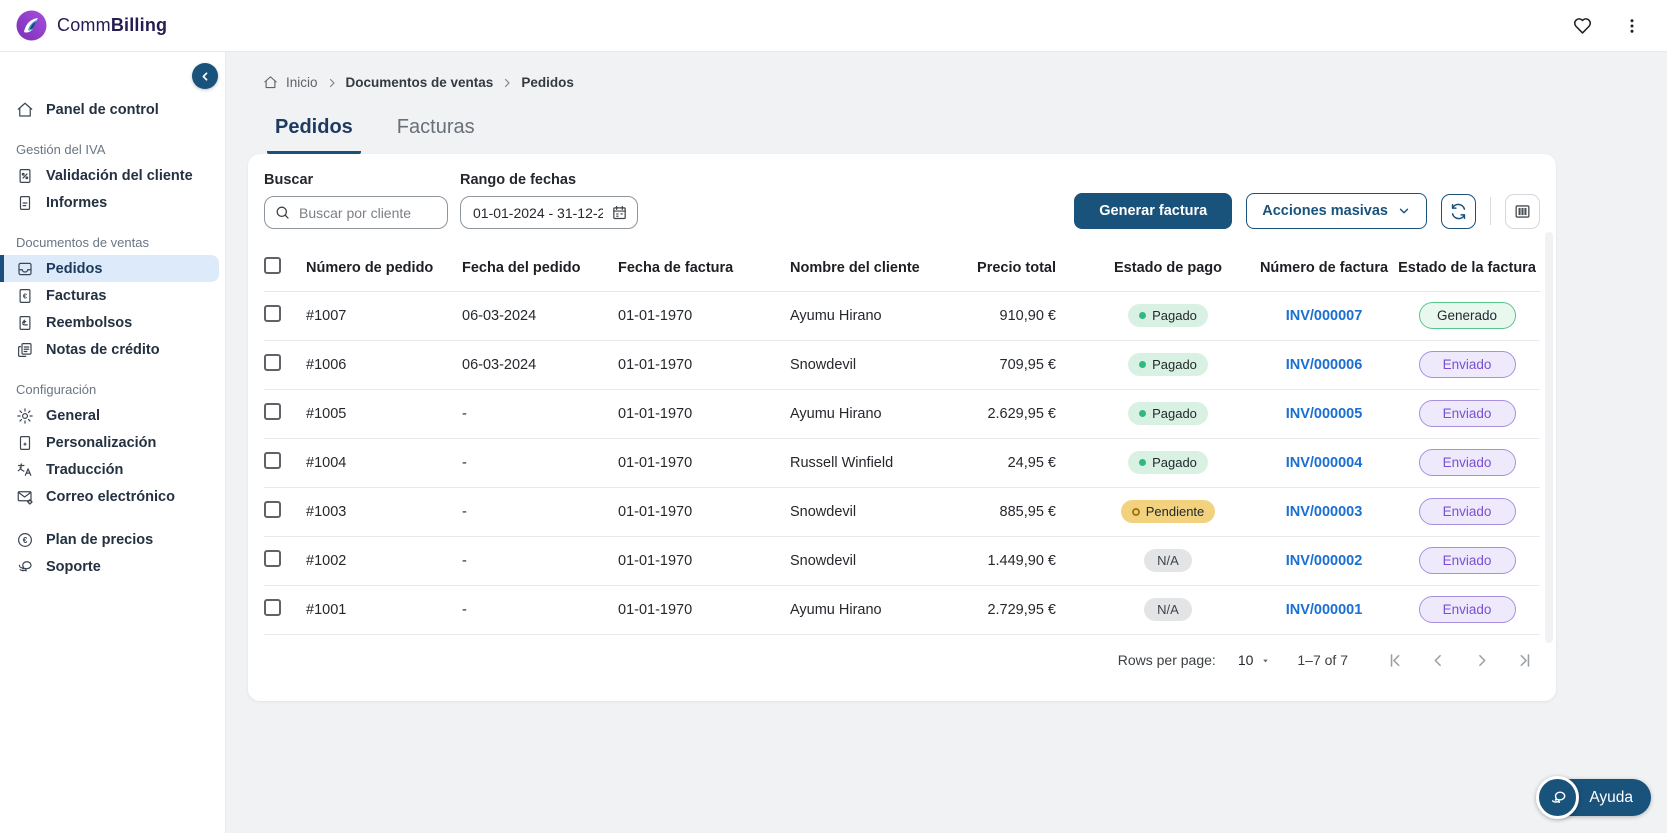  I want to click on invoice-link: INV/000006, so click(1324, 365).